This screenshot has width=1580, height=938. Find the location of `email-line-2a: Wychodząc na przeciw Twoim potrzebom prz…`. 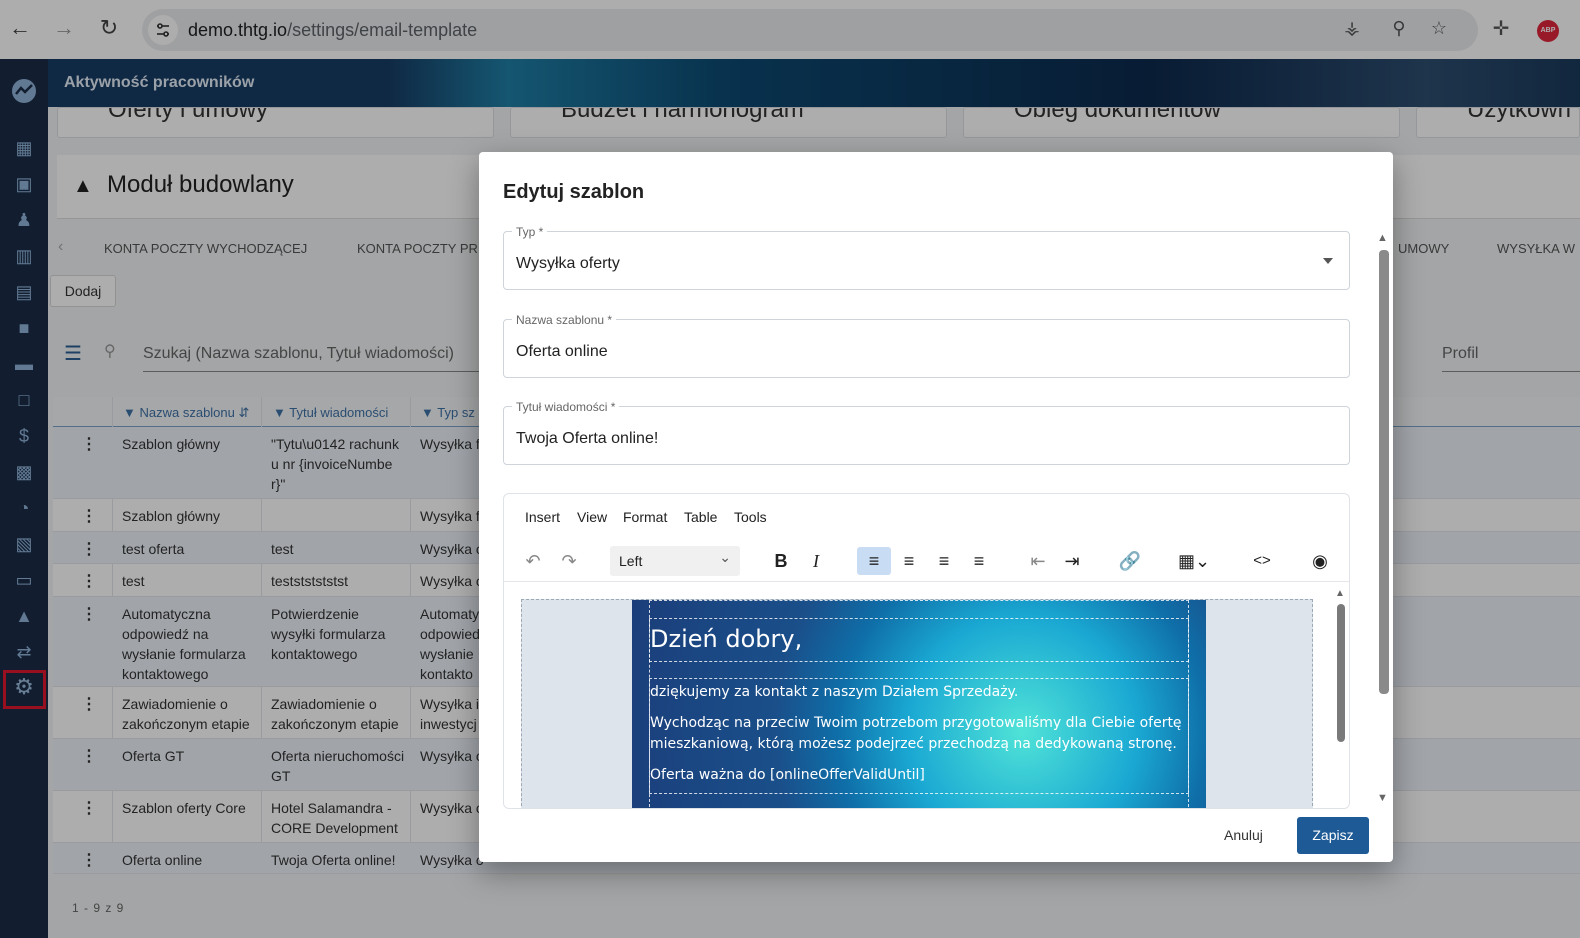

email-line-2a: Wychodząc na przeciw Twoim potrzebom prz… is located at coordinates (916, 723).